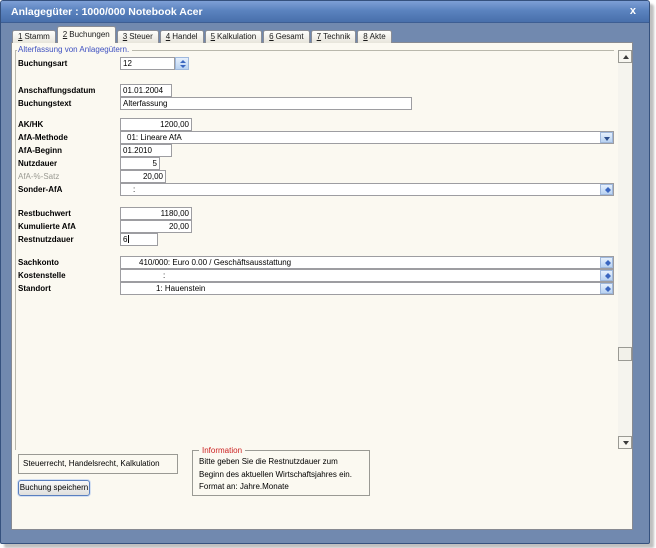  Describe the element at coordinates (88, 239) in the screenshot. I see `row-restnutzdauer: Restnutzdauer 6` at that location.